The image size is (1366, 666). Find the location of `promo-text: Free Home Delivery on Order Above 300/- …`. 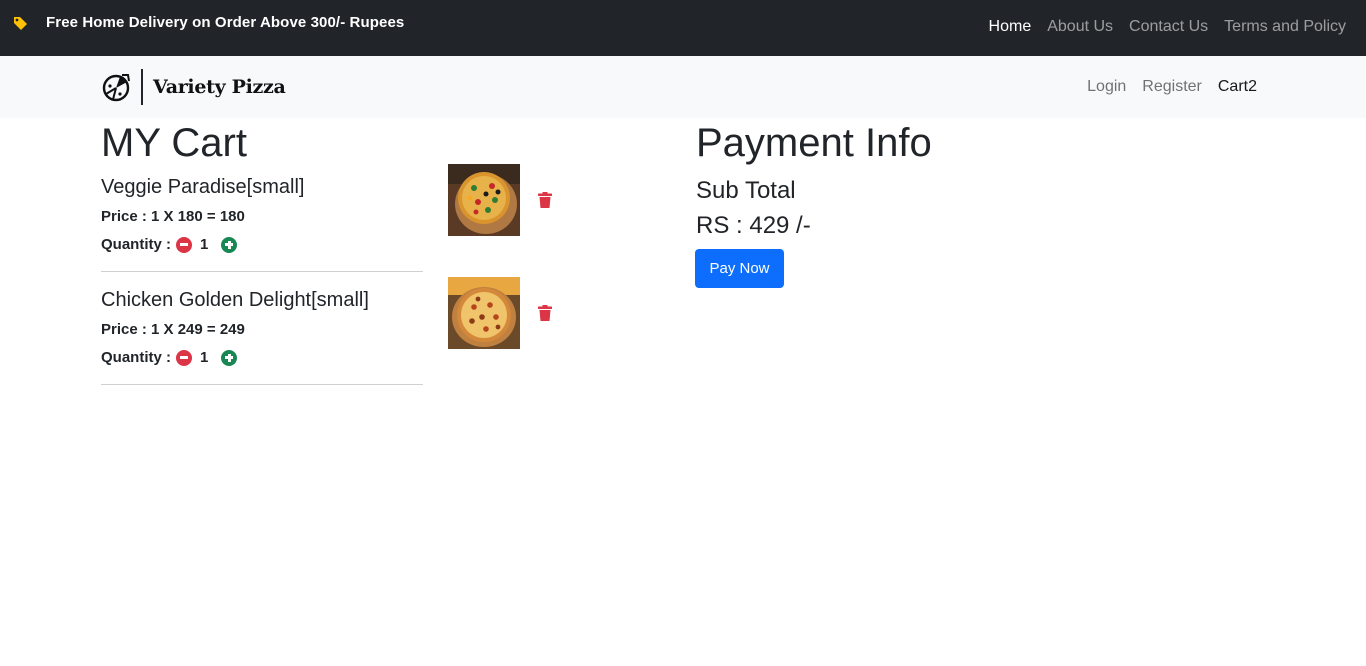

promo-text: Free Home Delivery on Order Above 300/- … is located at coordinates (225, 22).